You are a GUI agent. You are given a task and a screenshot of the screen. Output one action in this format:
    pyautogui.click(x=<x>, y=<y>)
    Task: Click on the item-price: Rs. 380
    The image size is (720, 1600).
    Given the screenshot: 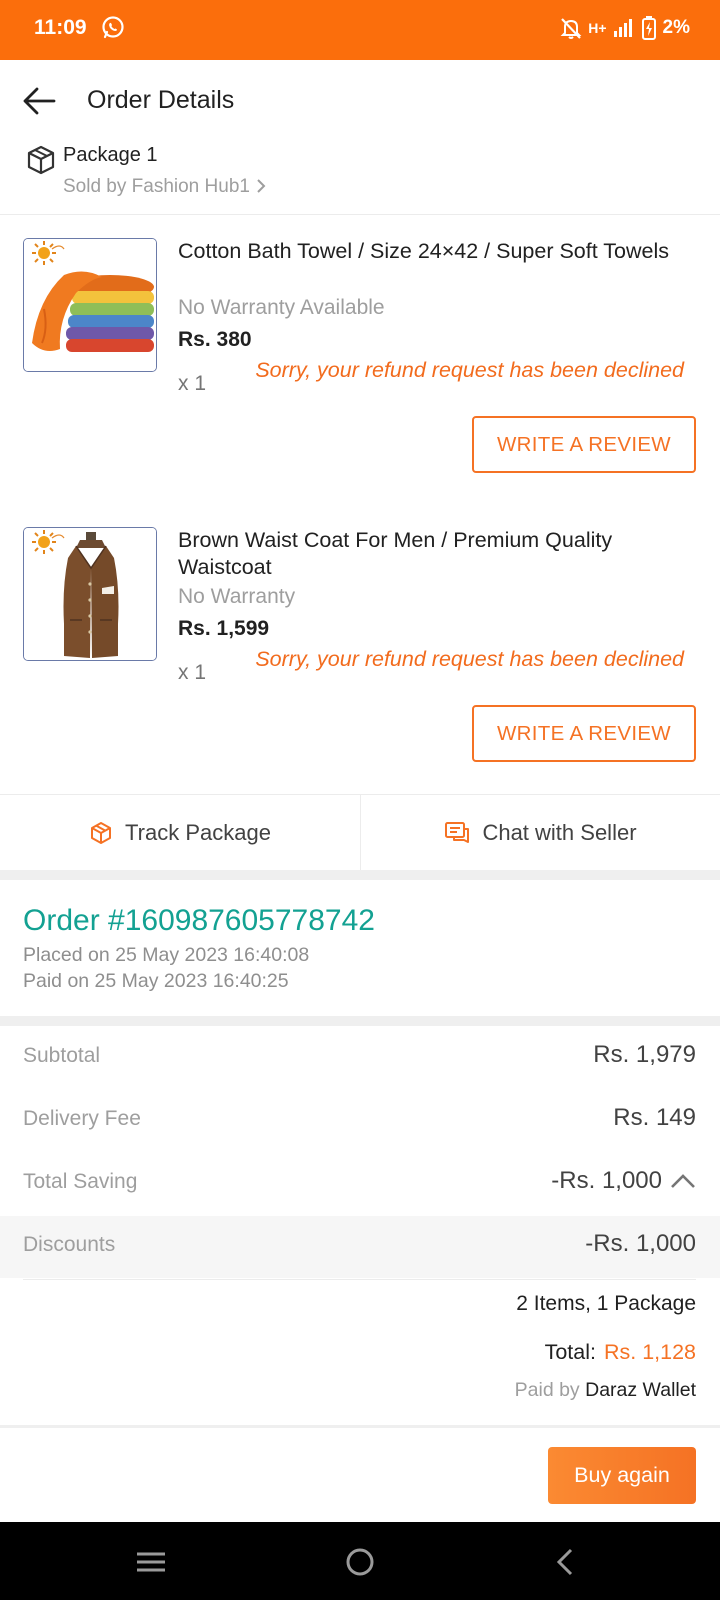 What is the action you would take?
    pyautogui.click(x=215, y=339)
    